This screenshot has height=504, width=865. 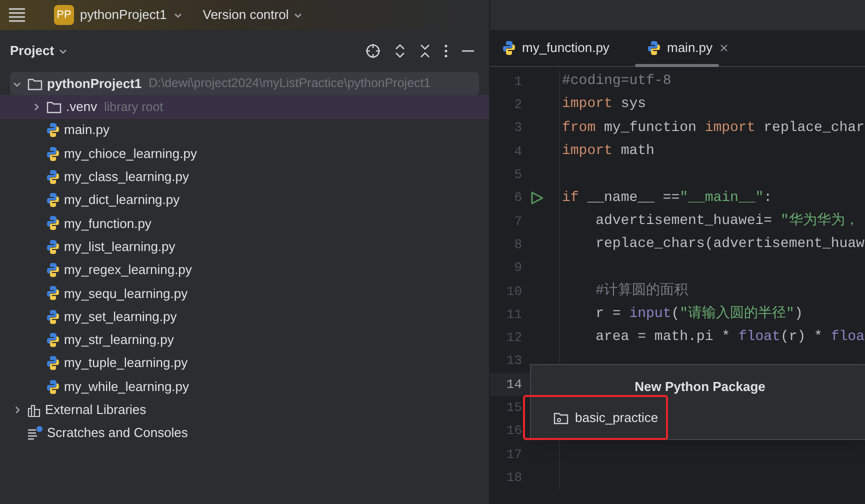 I want to click on tree-item-label: pythonProject1, so click(x=94, y=84).